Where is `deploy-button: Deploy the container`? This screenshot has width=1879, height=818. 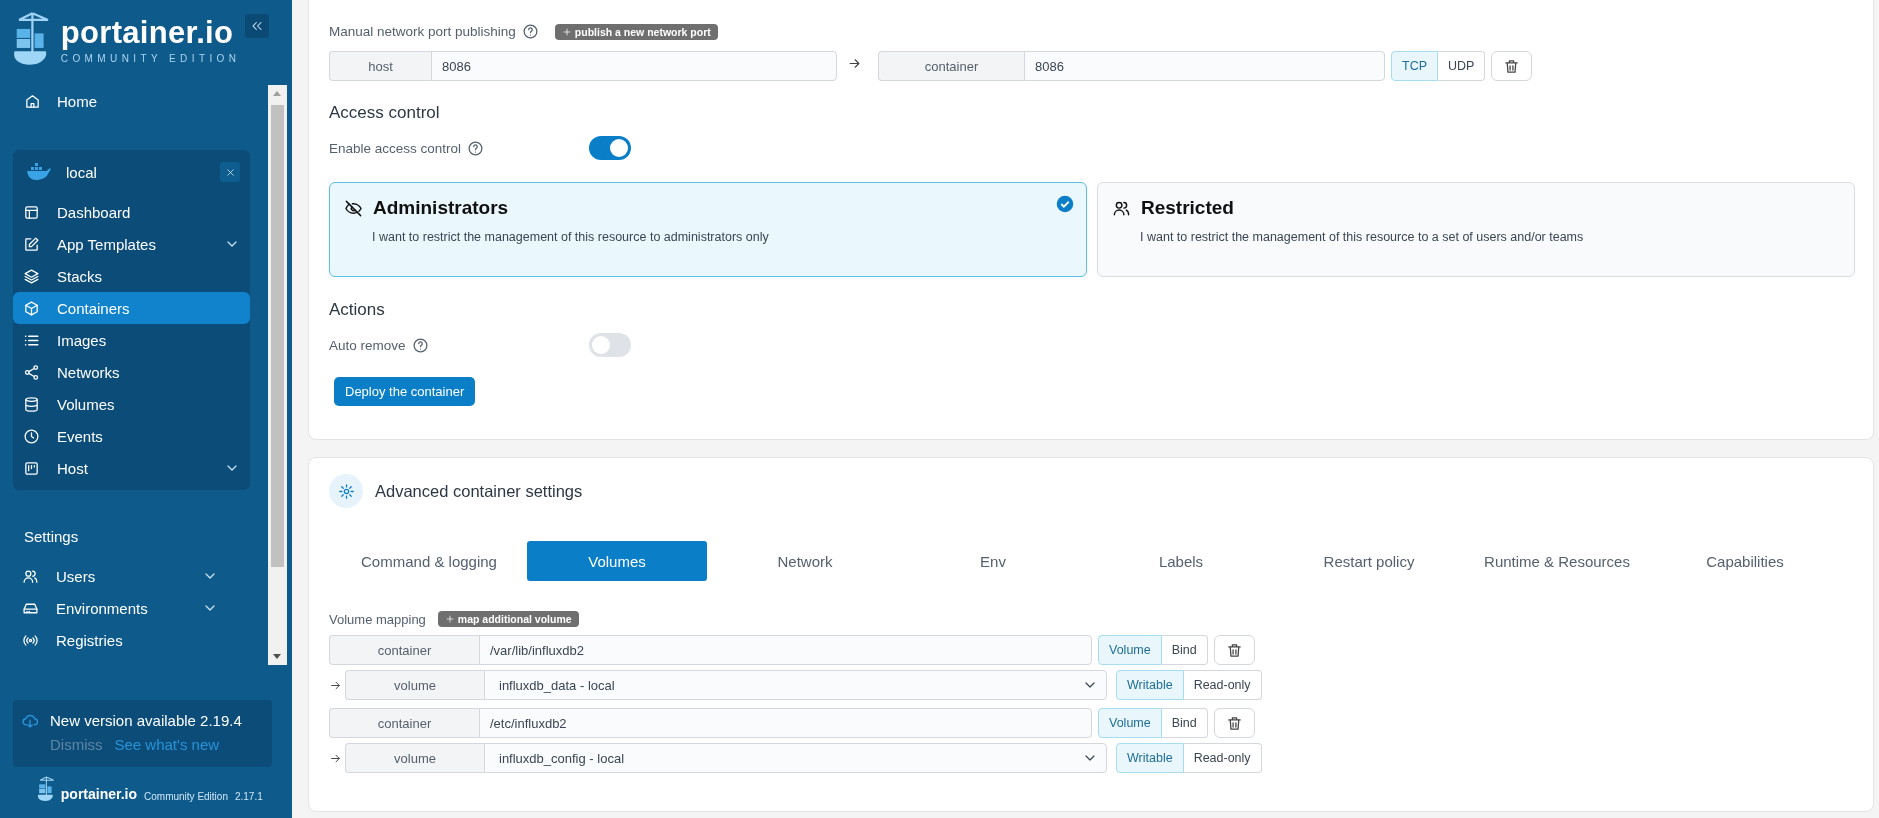
deploy-button: Deploy the container is located at coordinates (405, 391).